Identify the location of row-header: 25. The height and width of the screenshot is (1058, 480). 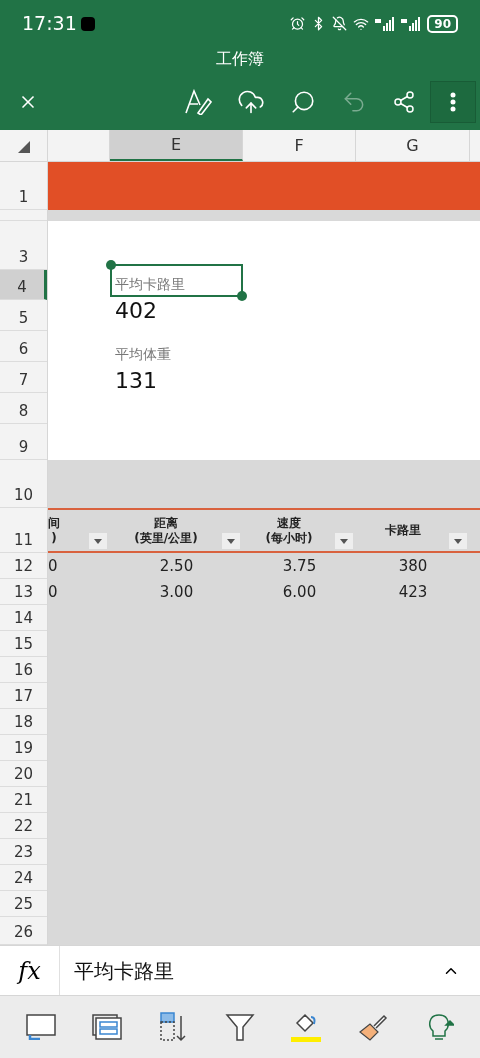
(23, 904).